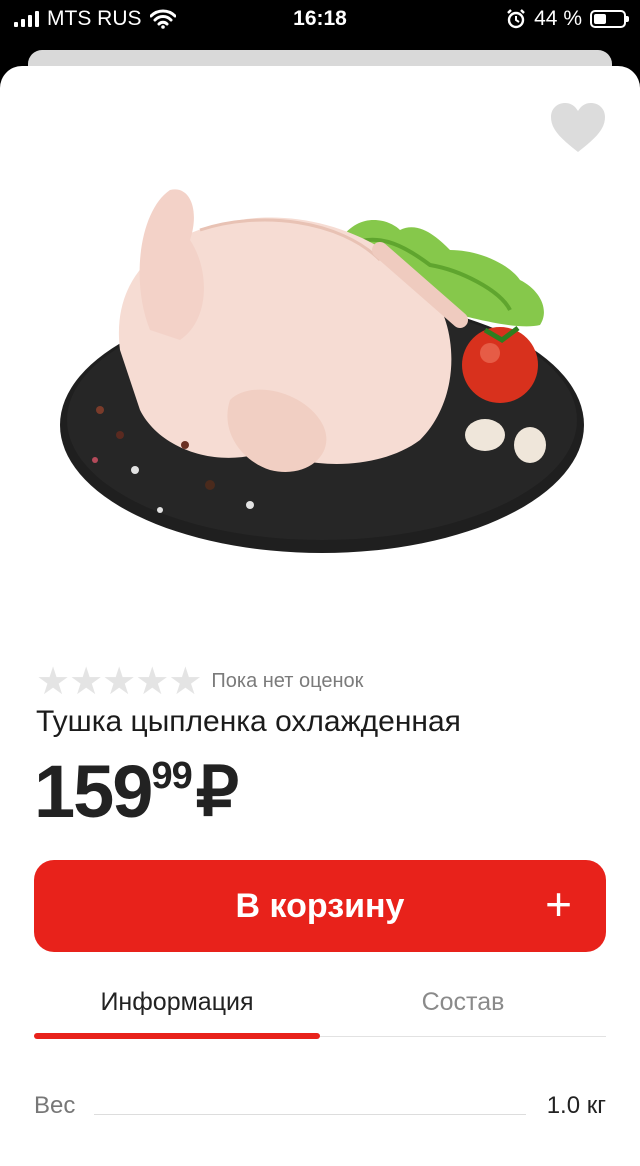 This screenshot has width=640, height=1166. Describe the element at coordinates (93, 791) in the screenshot. I see `price-main: 159` at that location.